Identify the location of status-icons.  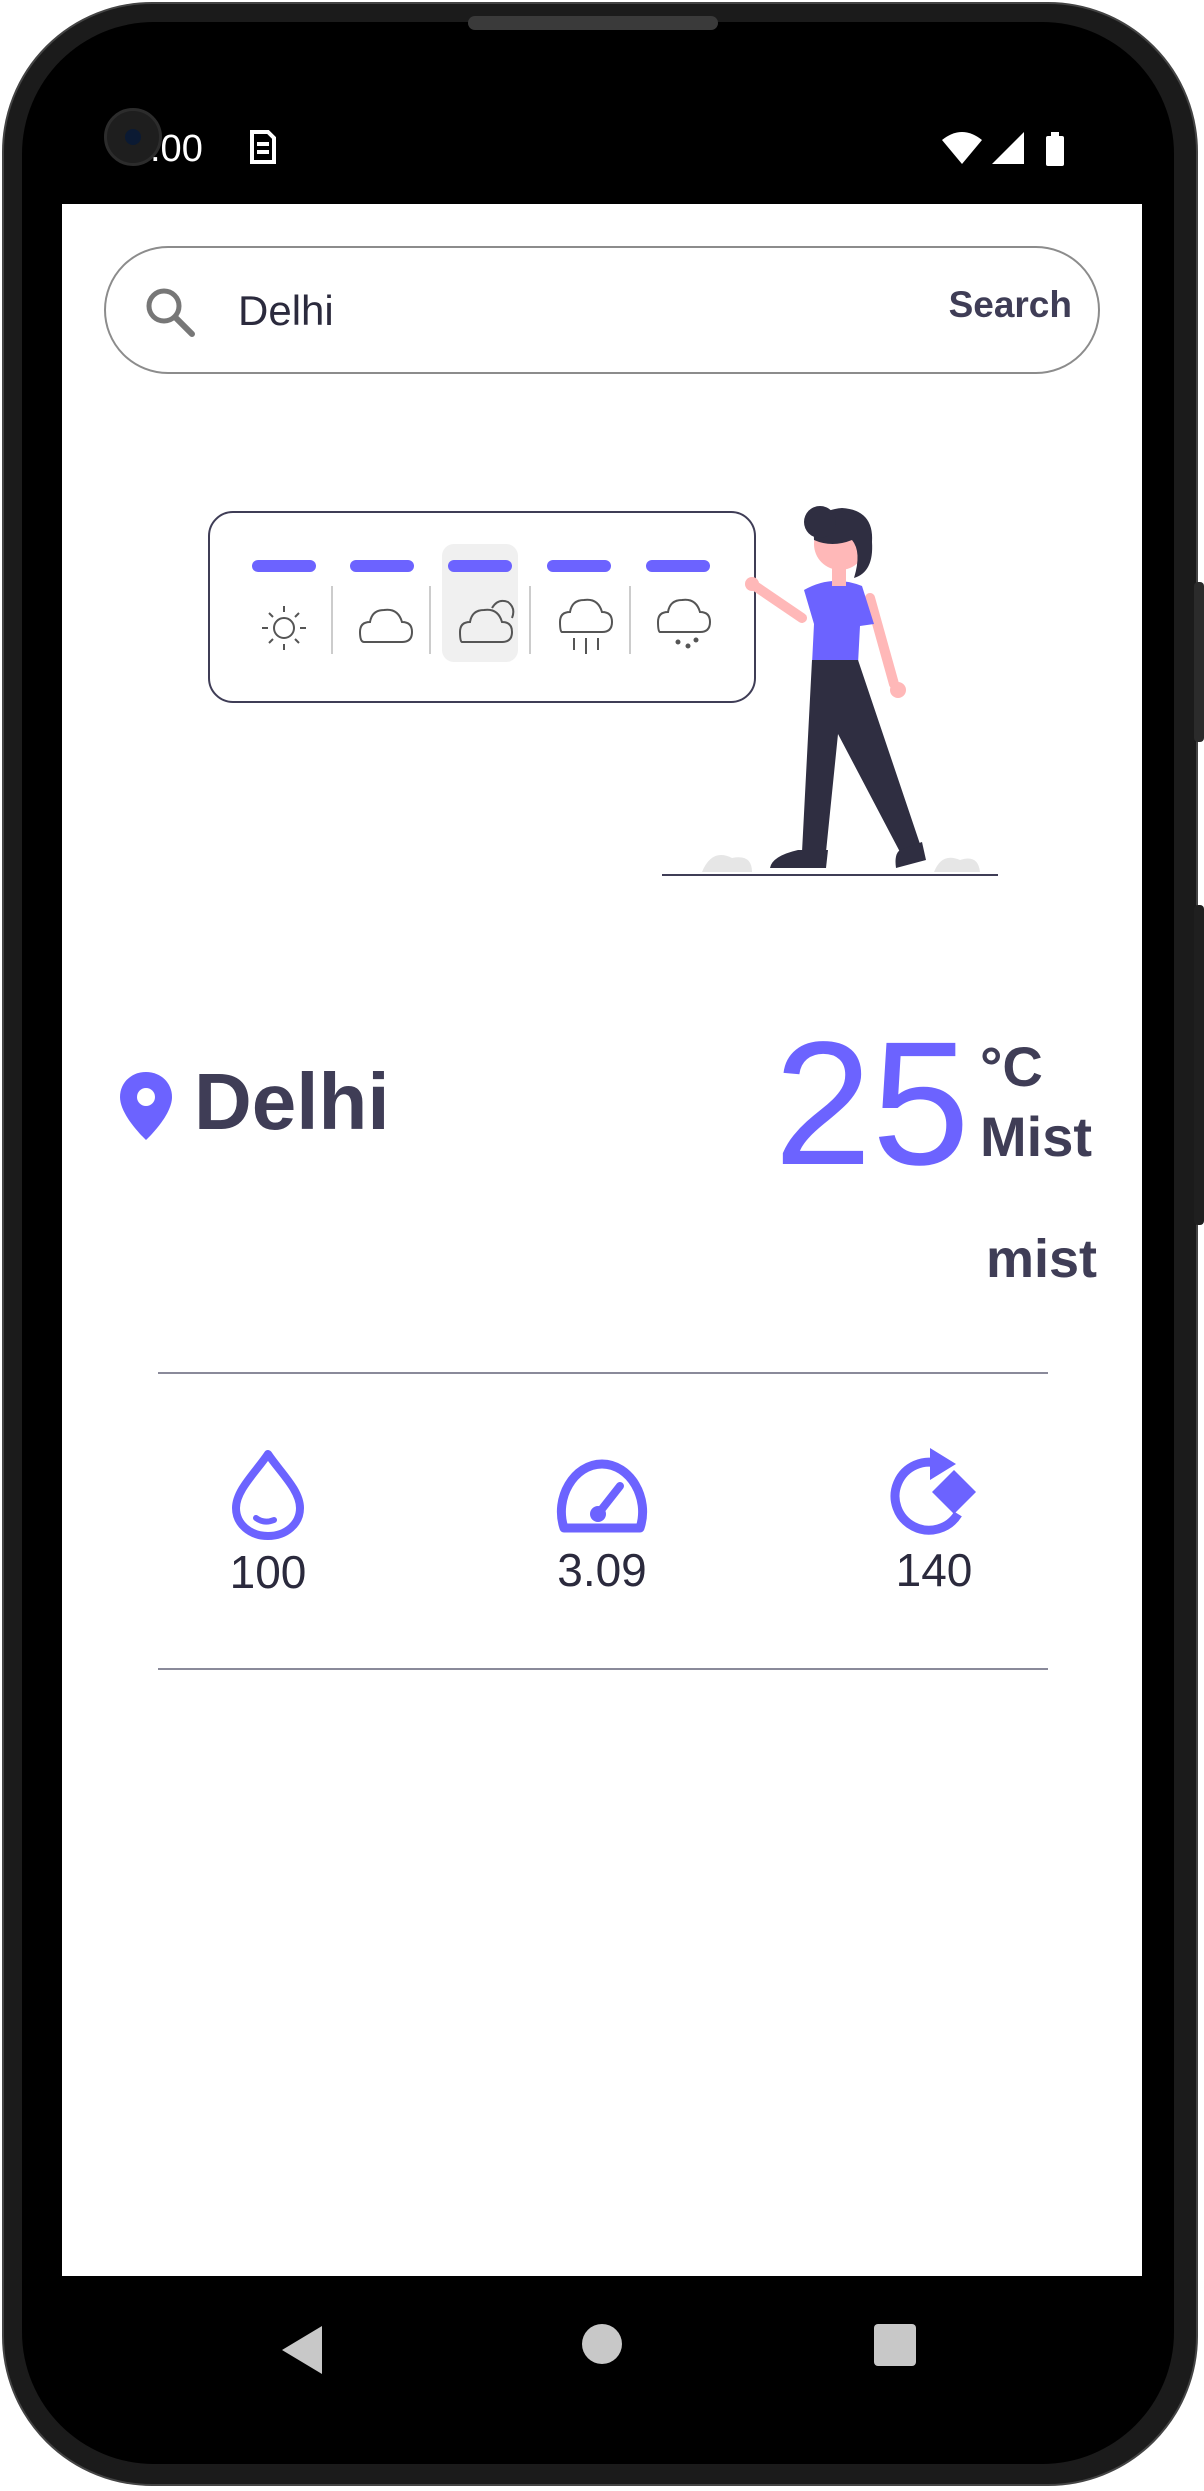
(1005, 152).